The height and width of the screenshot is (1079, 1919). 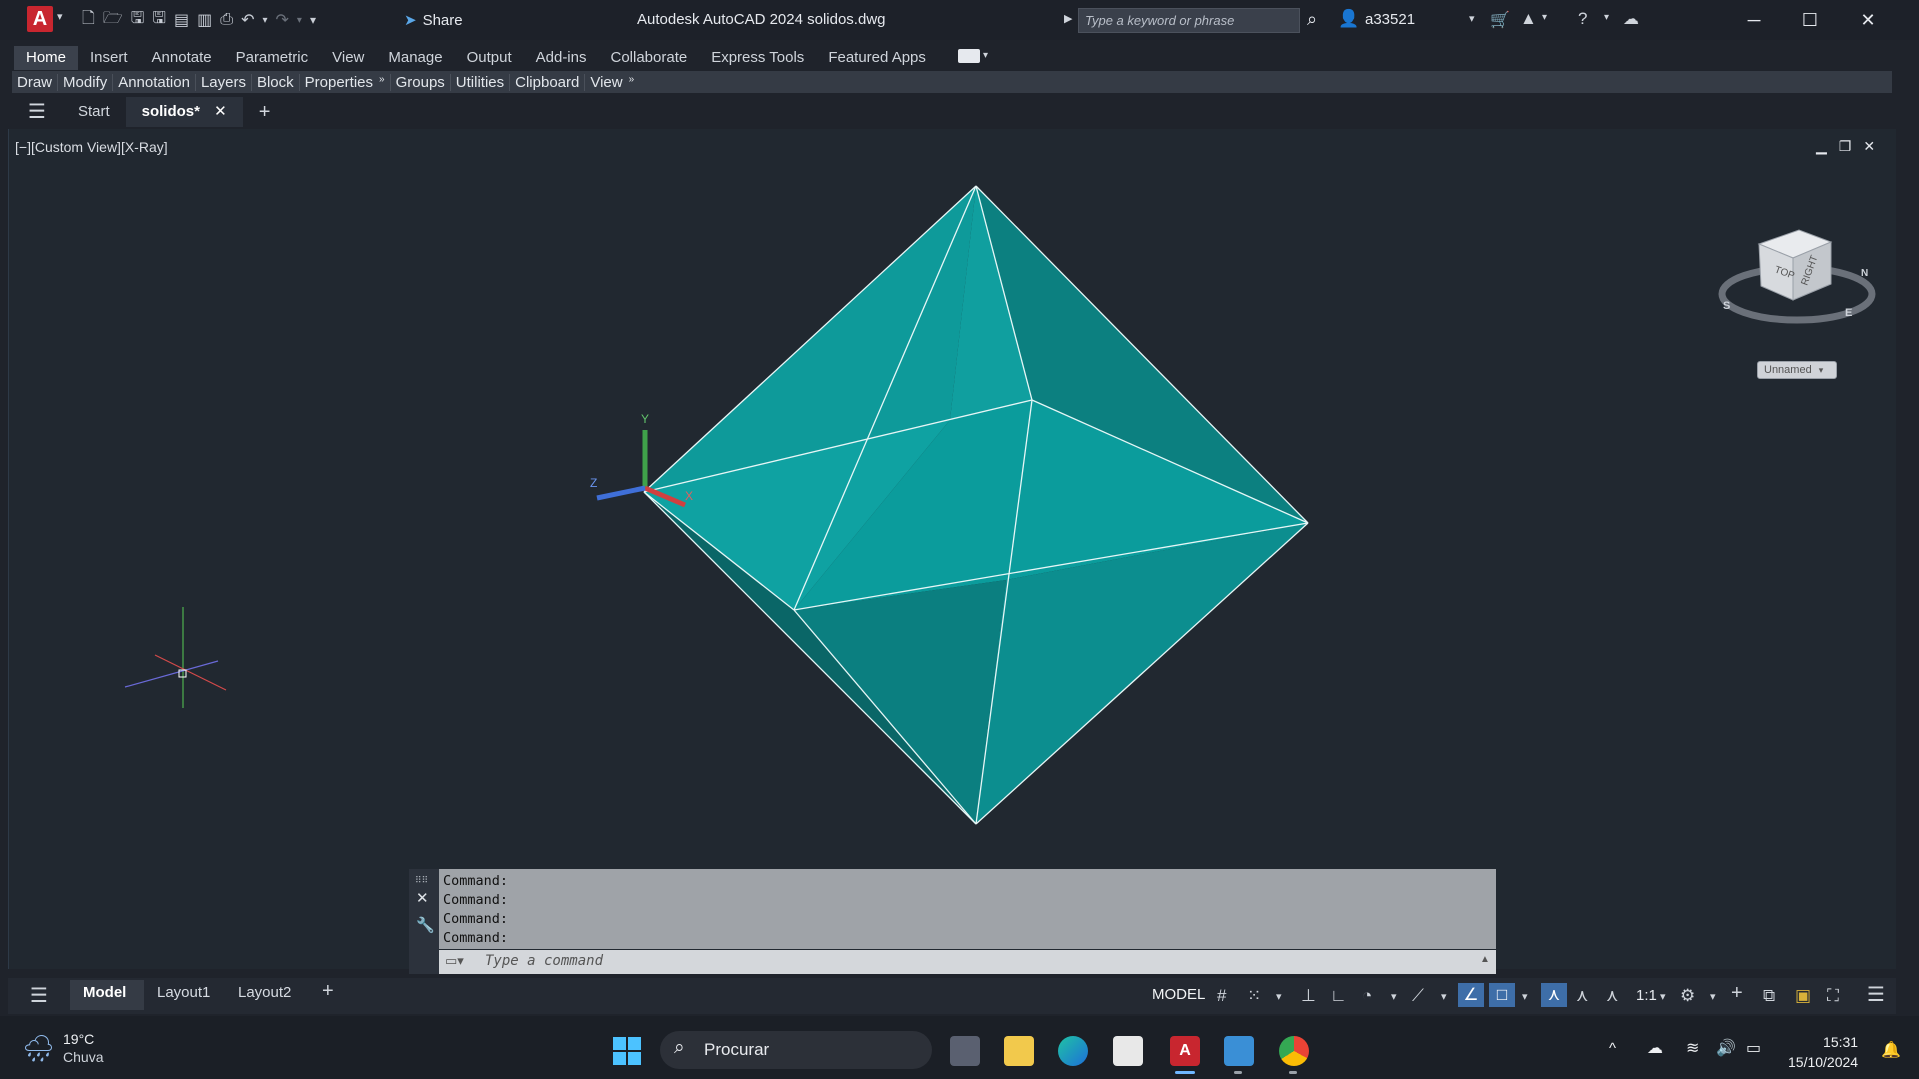 What do you see at coordinates (454, 961) in the screenshot?
I see `command-prompt-icon: ▭▾` at bounding box center [454, 961].